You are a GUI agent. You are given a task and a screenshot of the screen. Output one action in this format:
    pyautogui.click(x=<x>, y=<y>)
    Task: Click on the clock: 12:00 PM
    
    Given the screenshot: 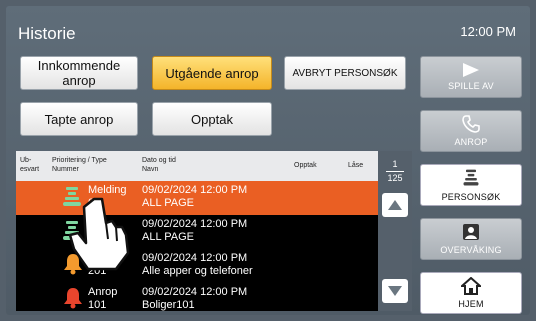 What is the action you would take?
    pyautogui.click(x=488, y=31)
    